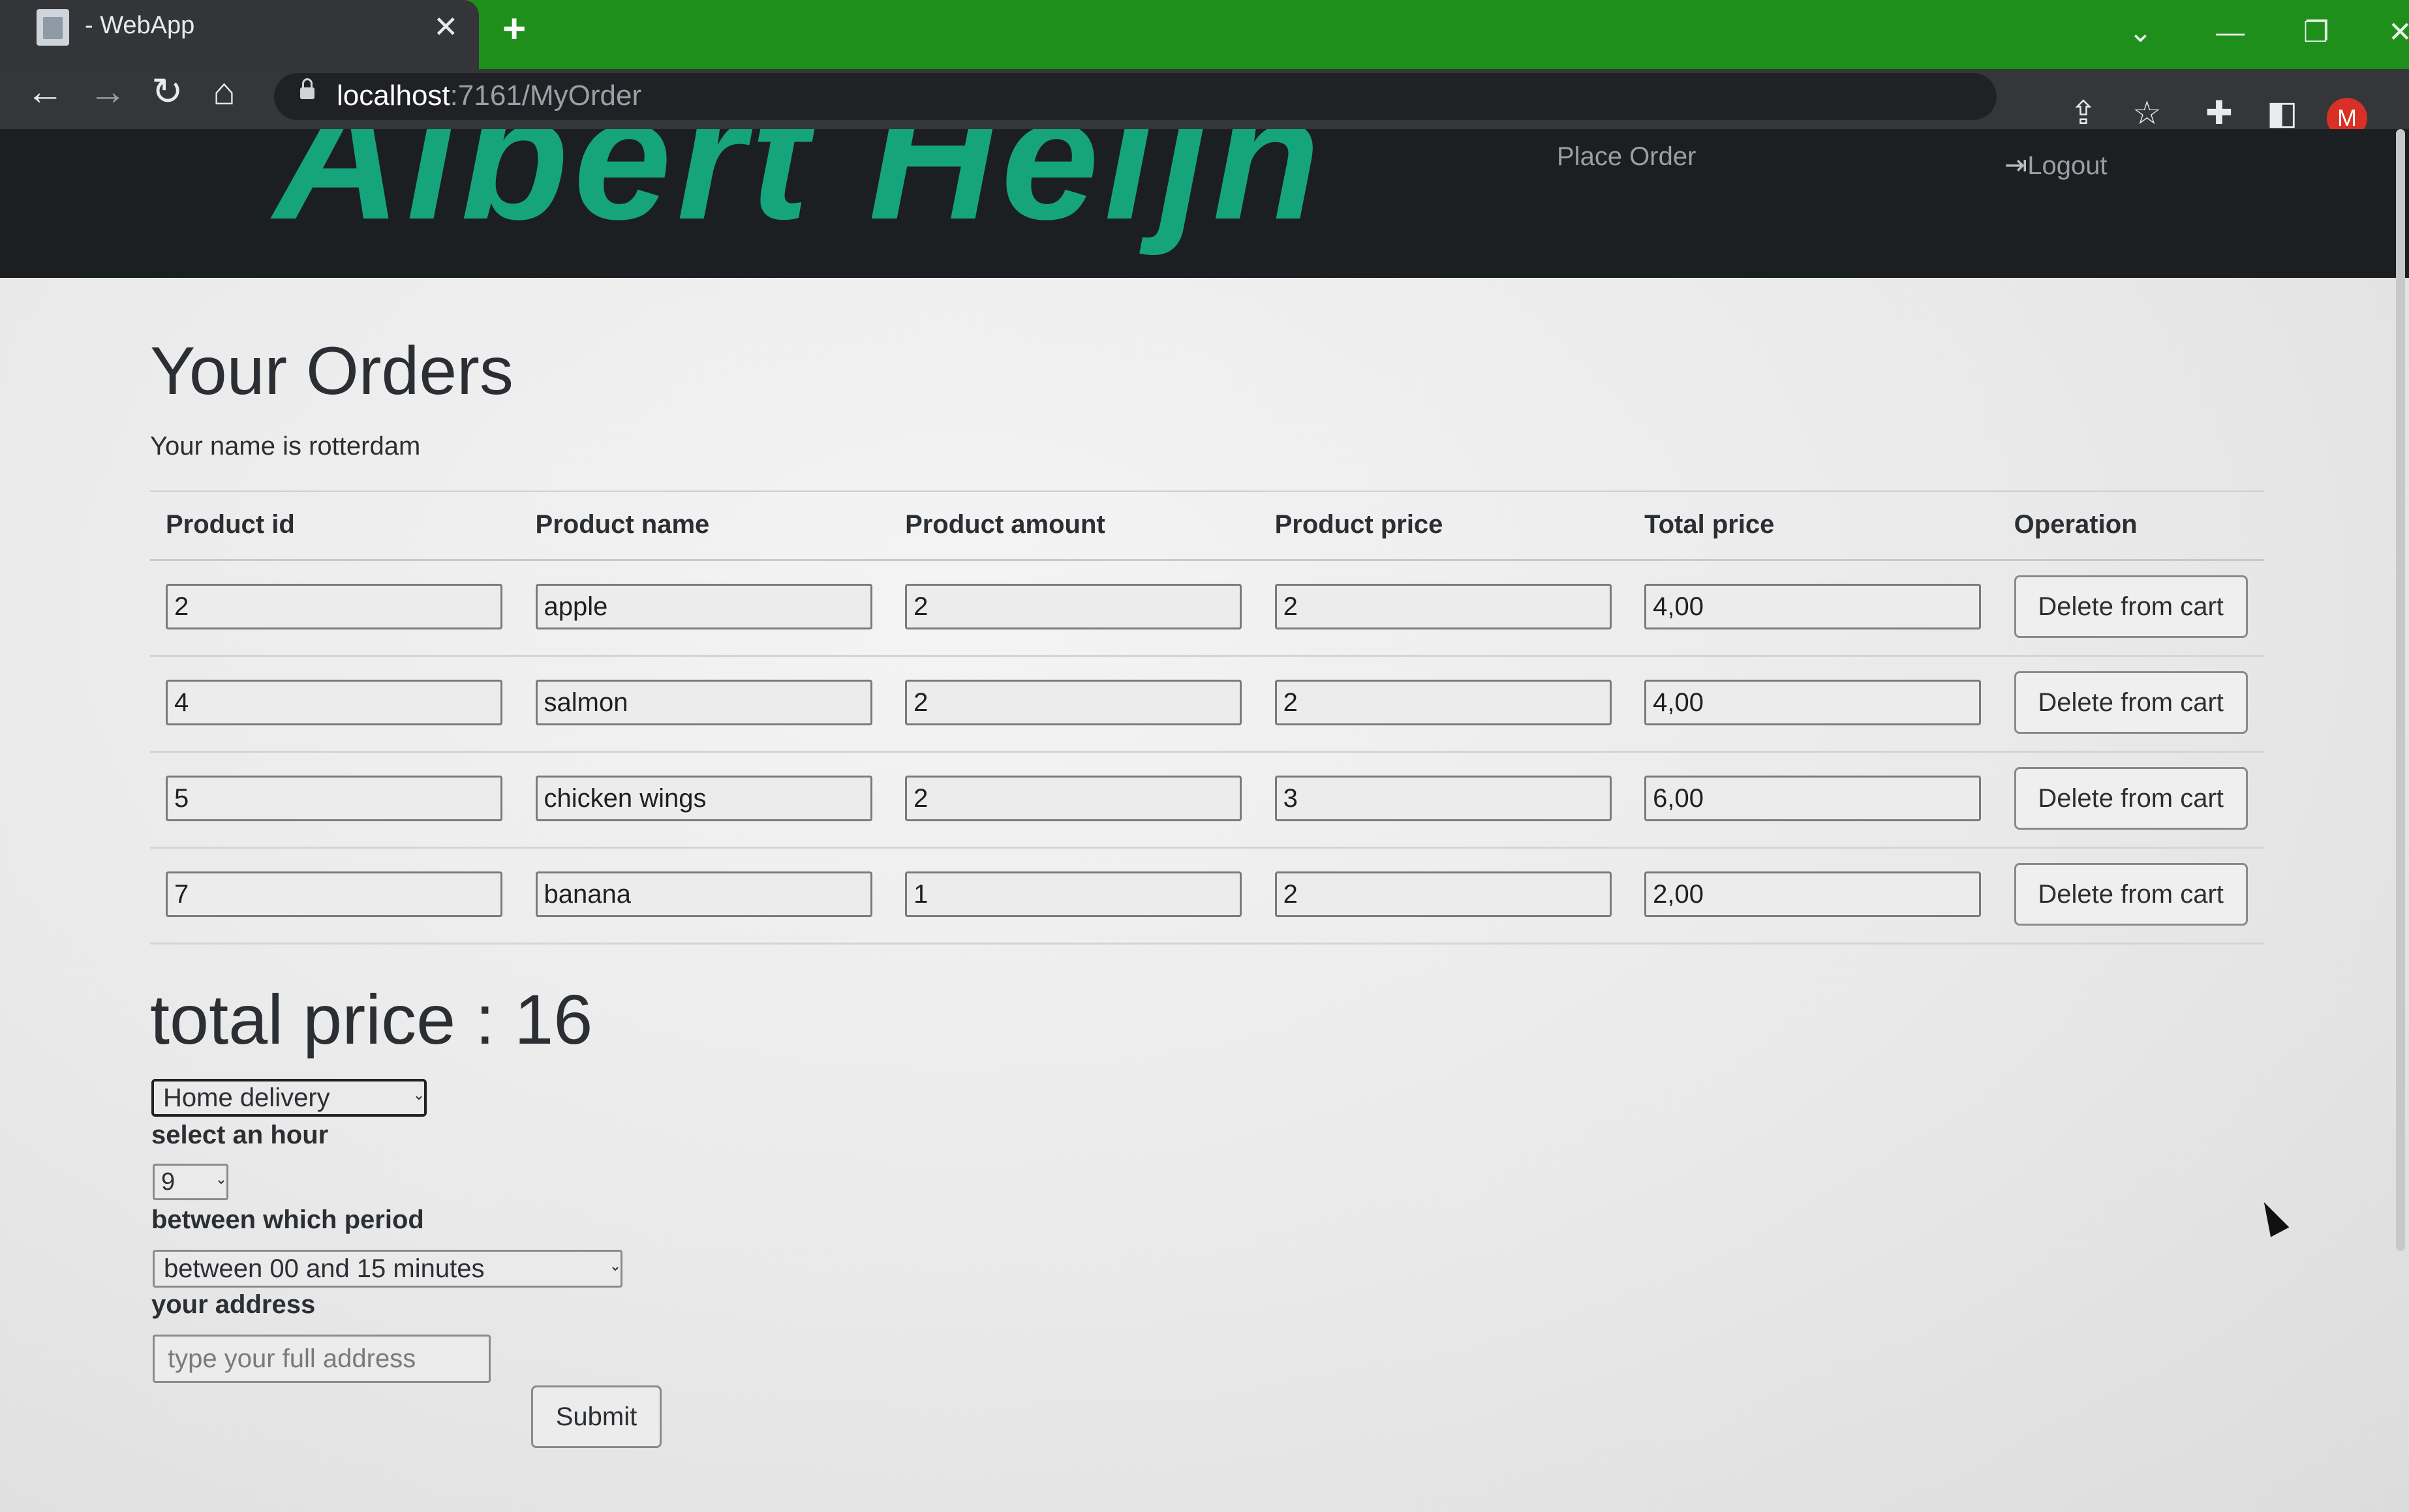  Describe the element at coordinates (335, 526) in the screenshot. I see `col-product-id: Product id` at that location.